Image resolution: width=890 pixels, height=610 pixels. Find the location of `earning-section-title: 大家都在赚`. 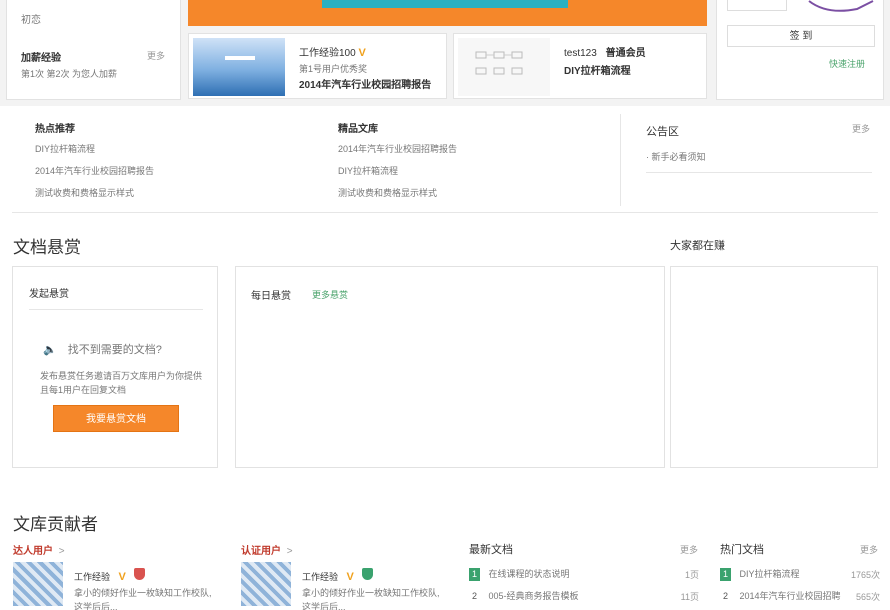

earning-section-title: 大家都在赚 is located at coordinates (697, 246).